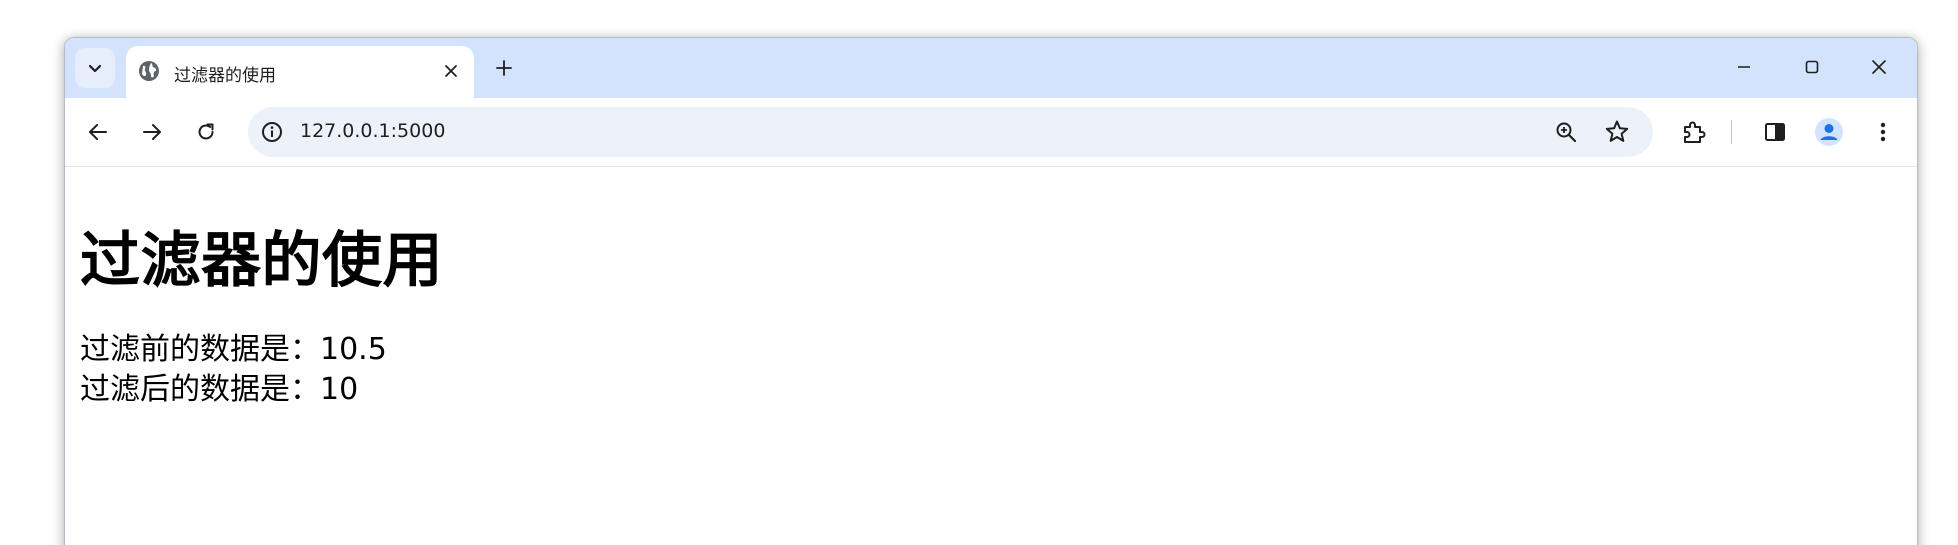 This screenshot has height=545, width=1958. I want to click on minimize-button, so click(1744, 67).